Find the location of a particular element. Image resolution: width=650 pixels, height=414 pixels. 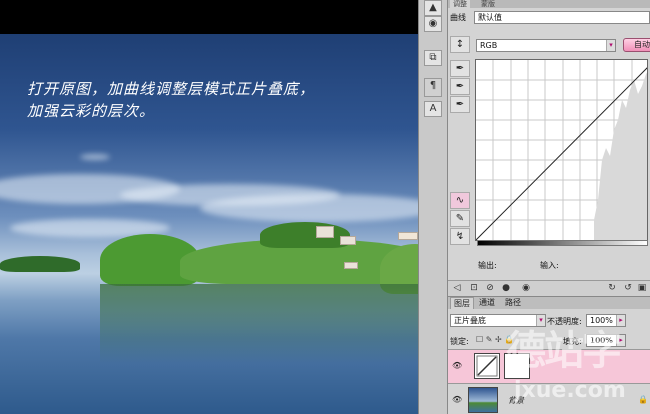

opacity-value: 100% is located at coordinates (601, 320).